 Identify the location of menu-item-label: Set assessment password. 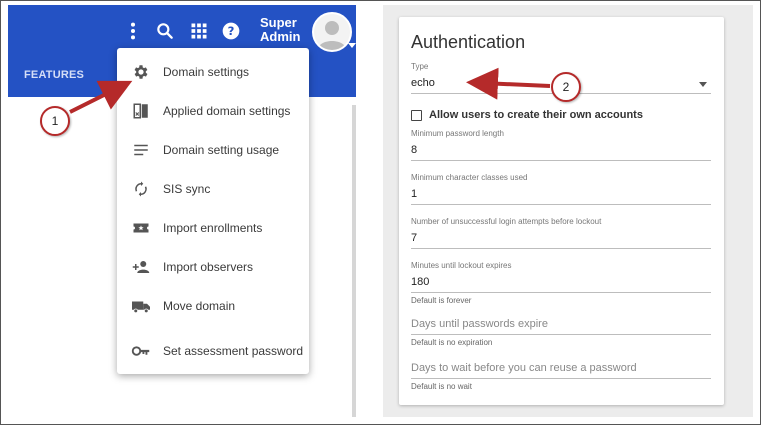
(233, 350).